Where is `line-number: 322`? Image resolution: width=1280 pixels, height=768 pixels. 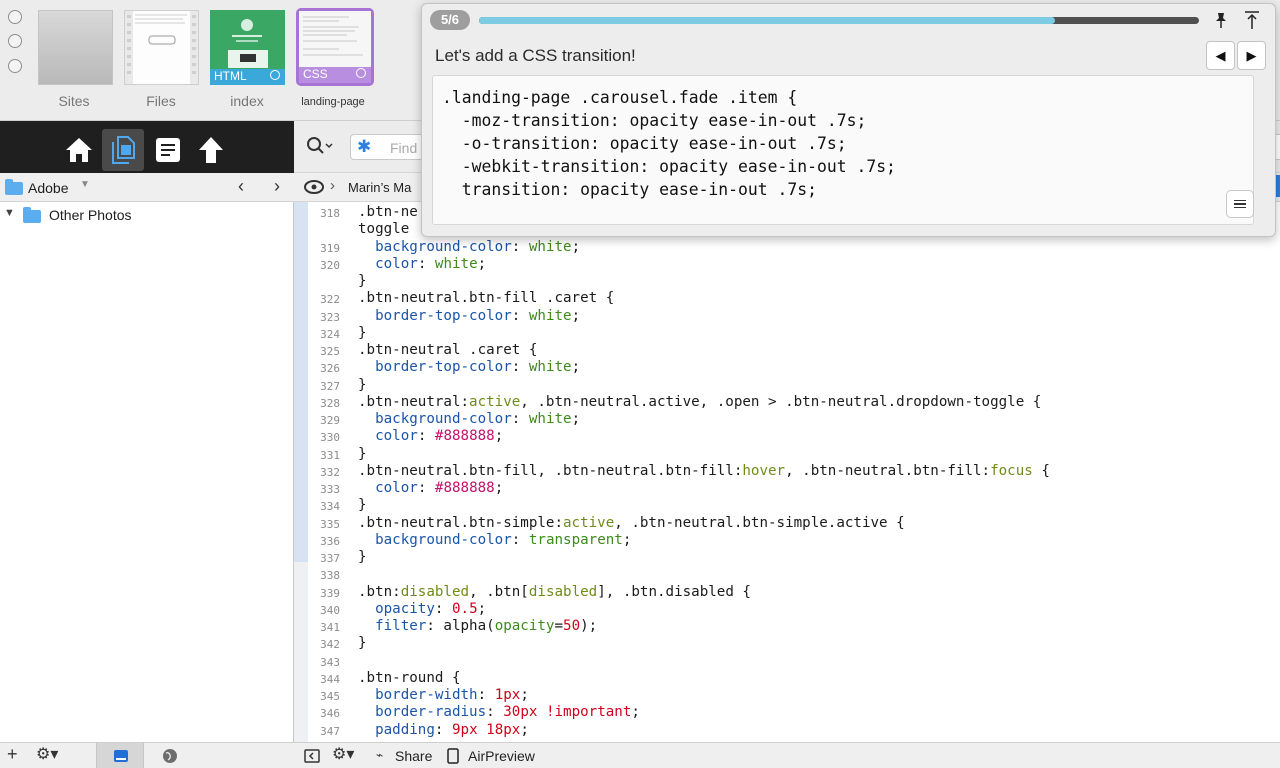 line-number: 322 is located at coordinates (330, 300).